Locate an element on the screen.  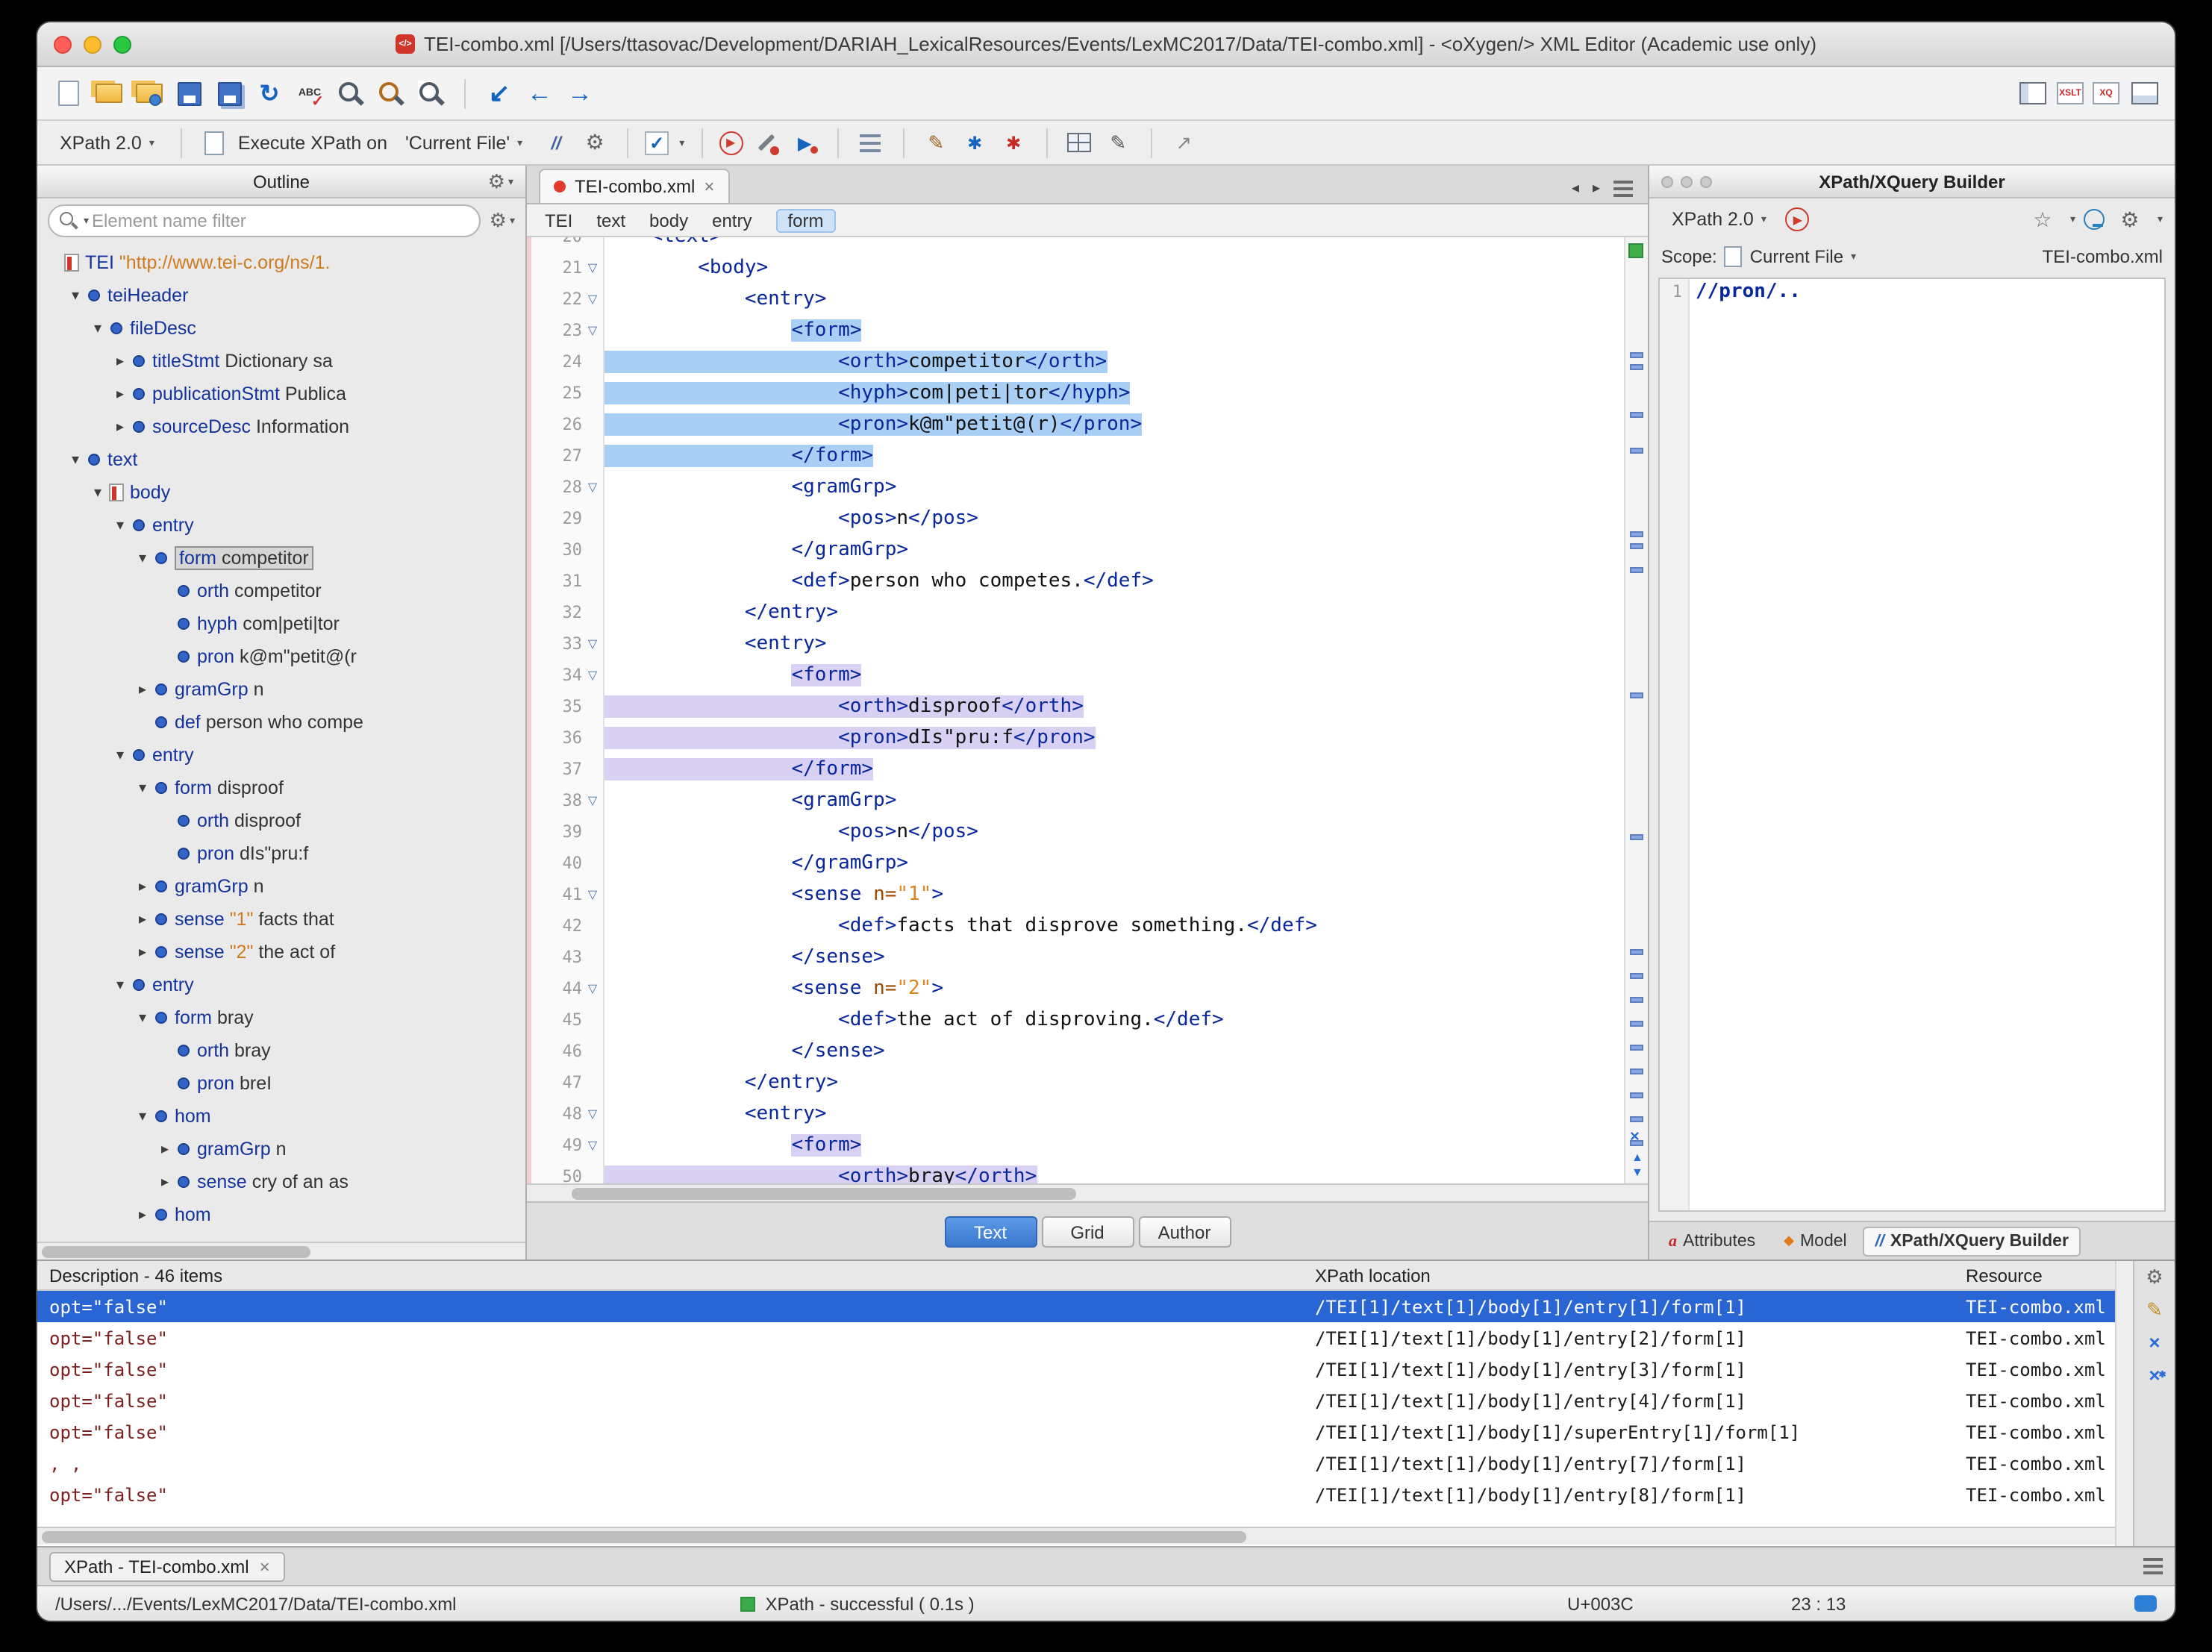
author-mode-icon is located at coordinates (1118, 142).